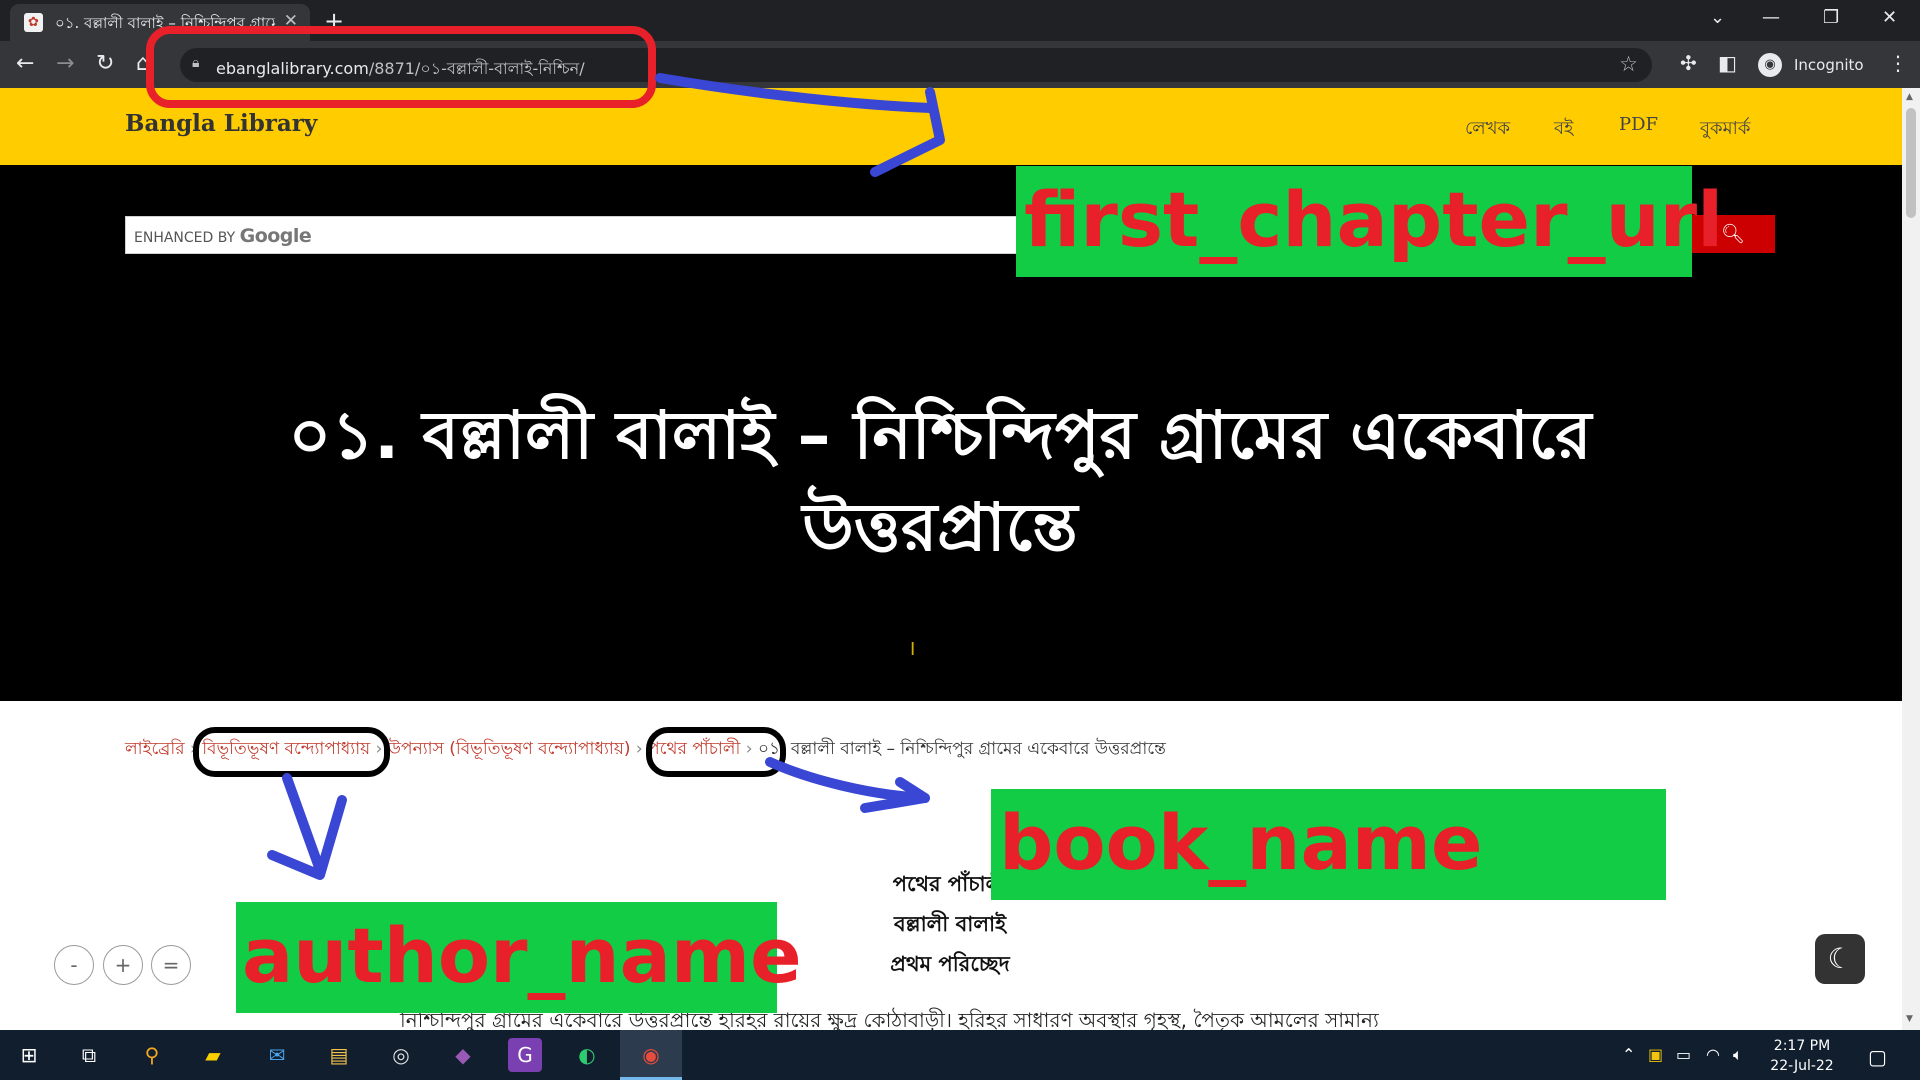  Describe the element at coordinates (651, 1055) in the screenshot. I see `chrome-icon: ◉` at that location.